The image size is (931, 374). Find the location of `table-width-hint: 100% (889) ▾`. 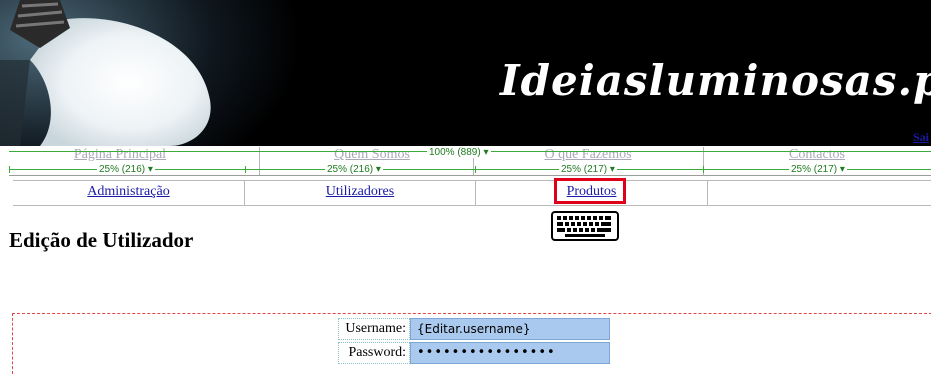

table-width-hint: 100% (889) ▾ is located at coordinates (459, 152).